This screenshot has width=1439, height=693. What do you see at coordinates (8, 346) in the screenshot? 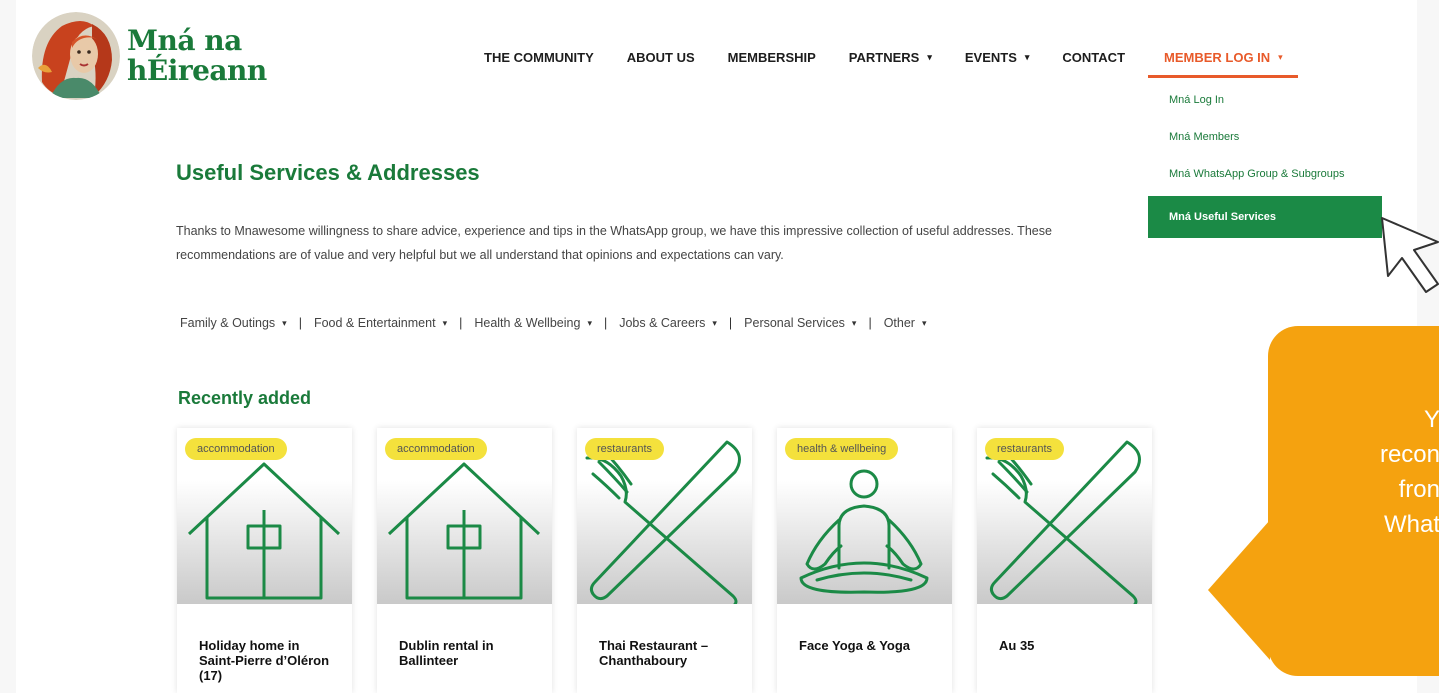
I see `screen-frame-left` at bounding box center [8, 346].